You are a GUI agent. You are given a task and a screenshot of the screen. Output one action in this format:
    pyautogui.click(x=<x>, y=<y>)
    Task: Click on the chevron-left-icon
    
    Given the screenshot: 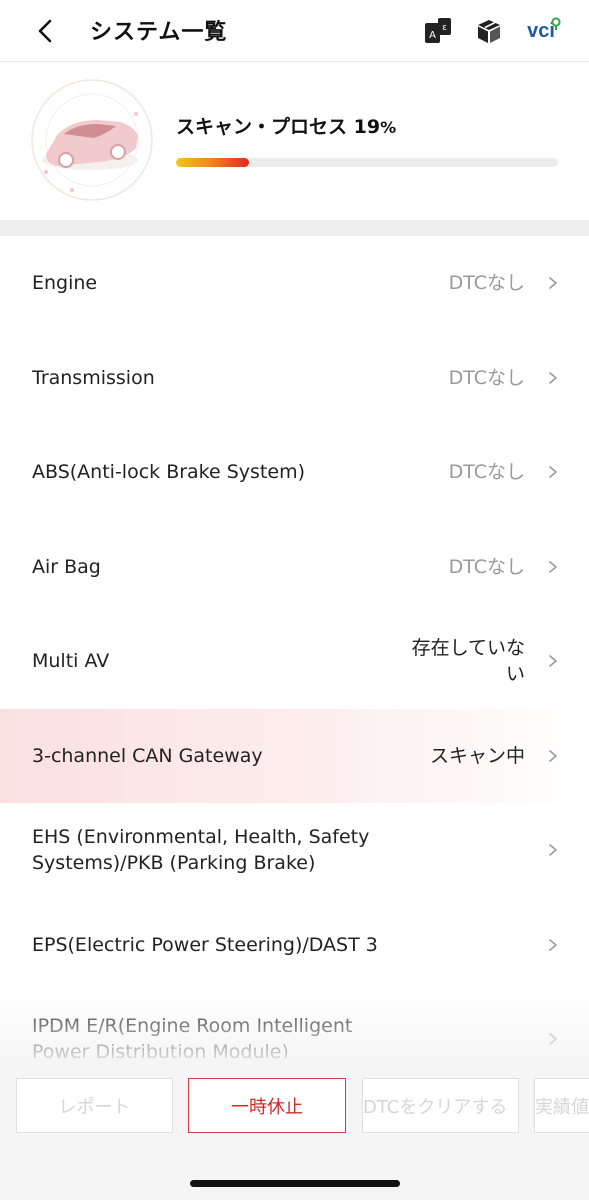 What is the action you would take?
    pyautogui.click(x=45, y=31)
    